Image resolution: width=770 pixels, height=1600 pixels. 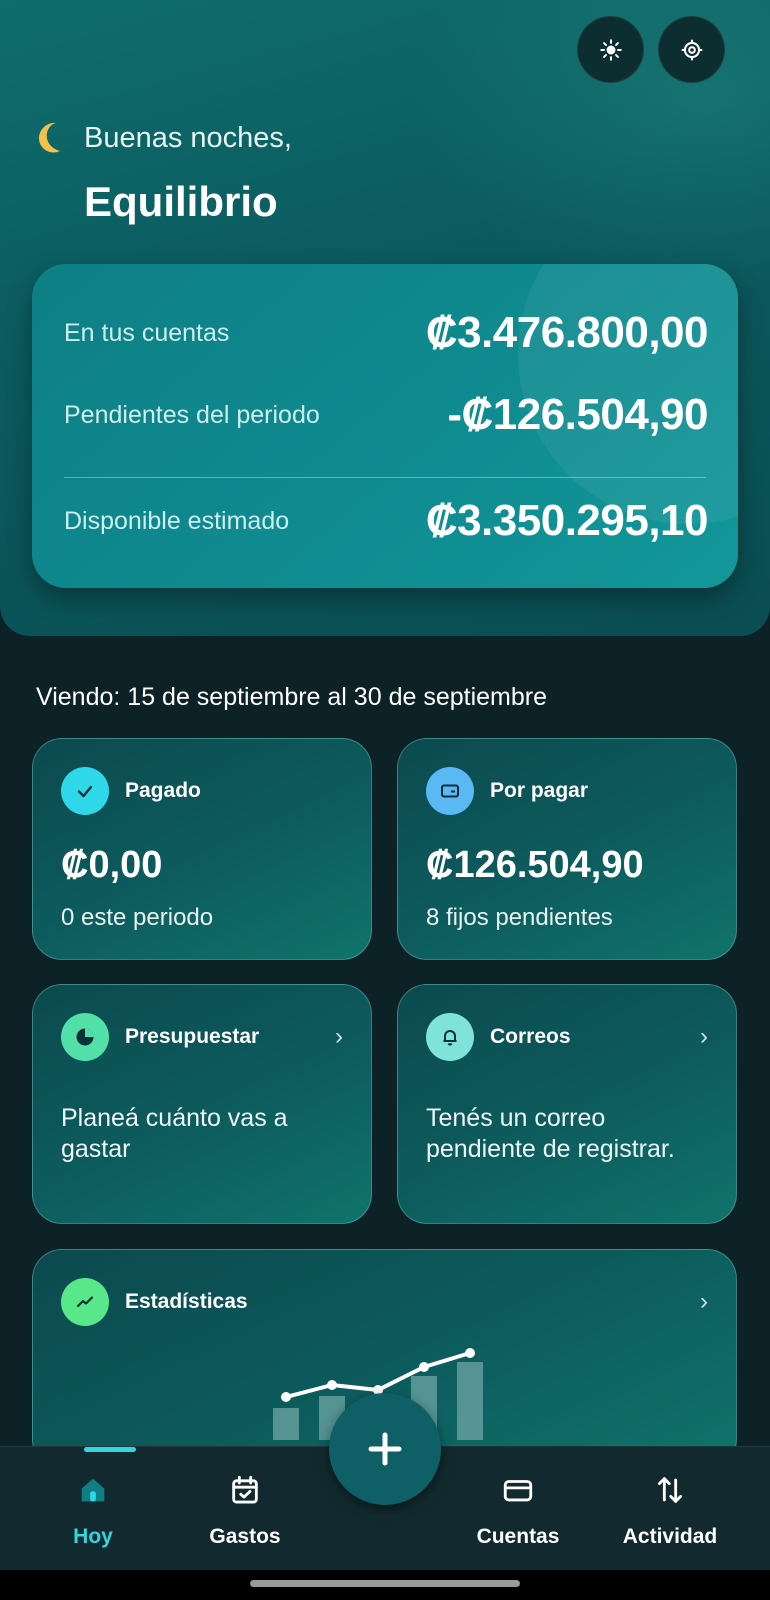 I want to click on budget-title: Presupuestar, so click(x=192, y=1036).